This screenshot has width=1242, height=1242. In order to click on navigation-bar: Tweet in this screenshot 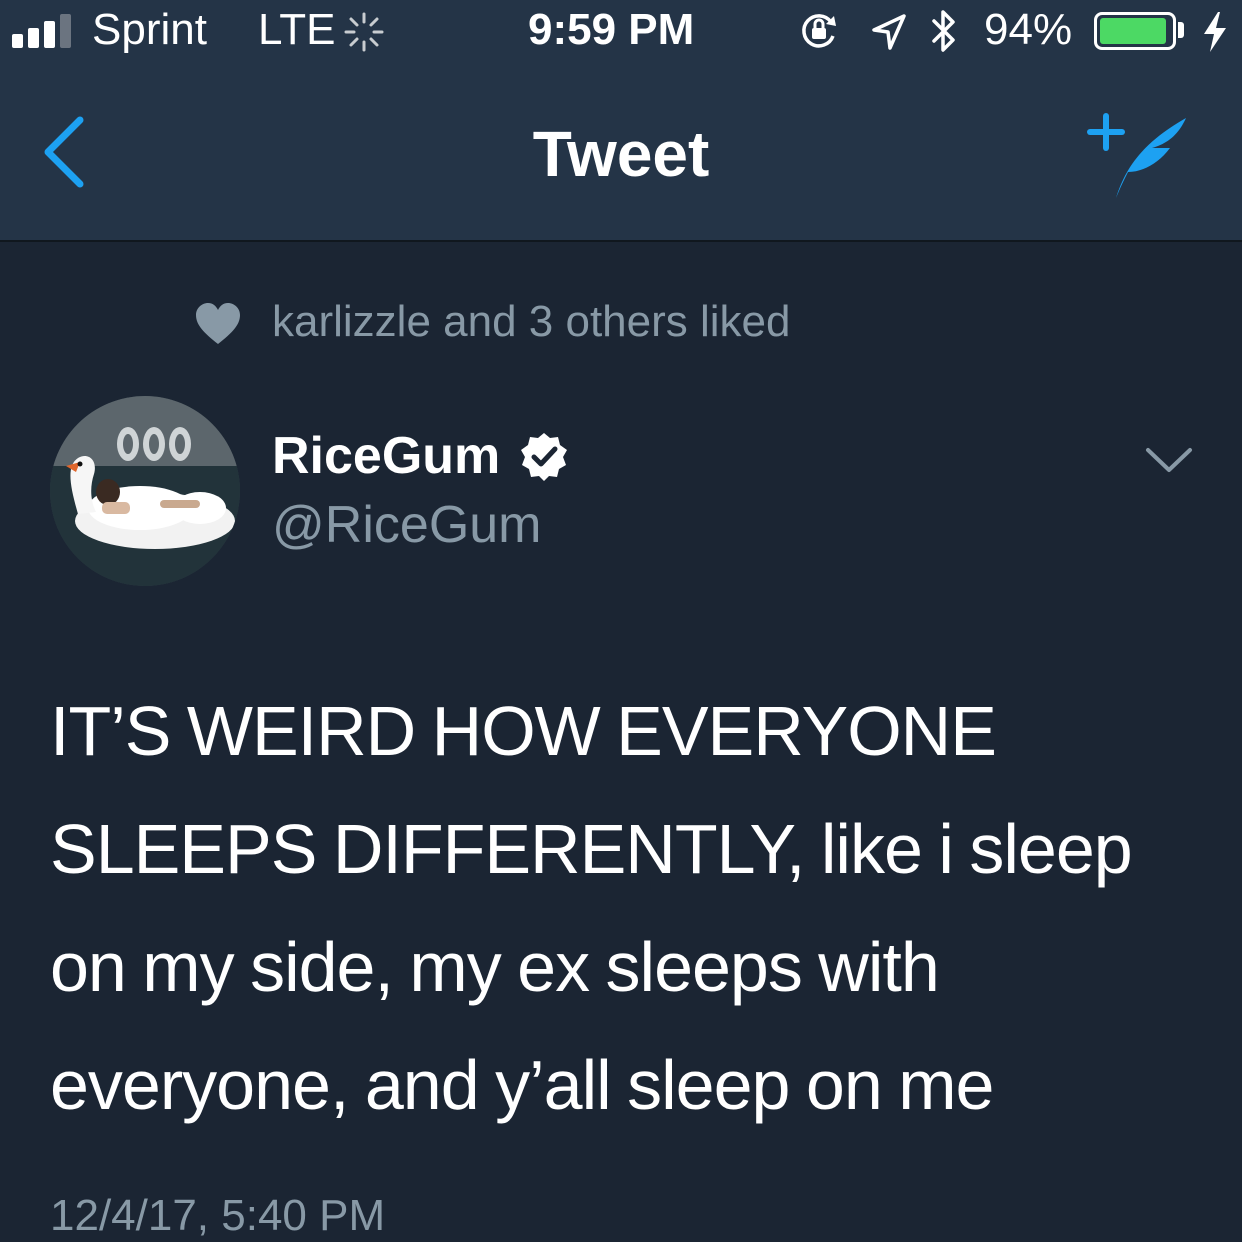, I will do `click(621, 152)`.